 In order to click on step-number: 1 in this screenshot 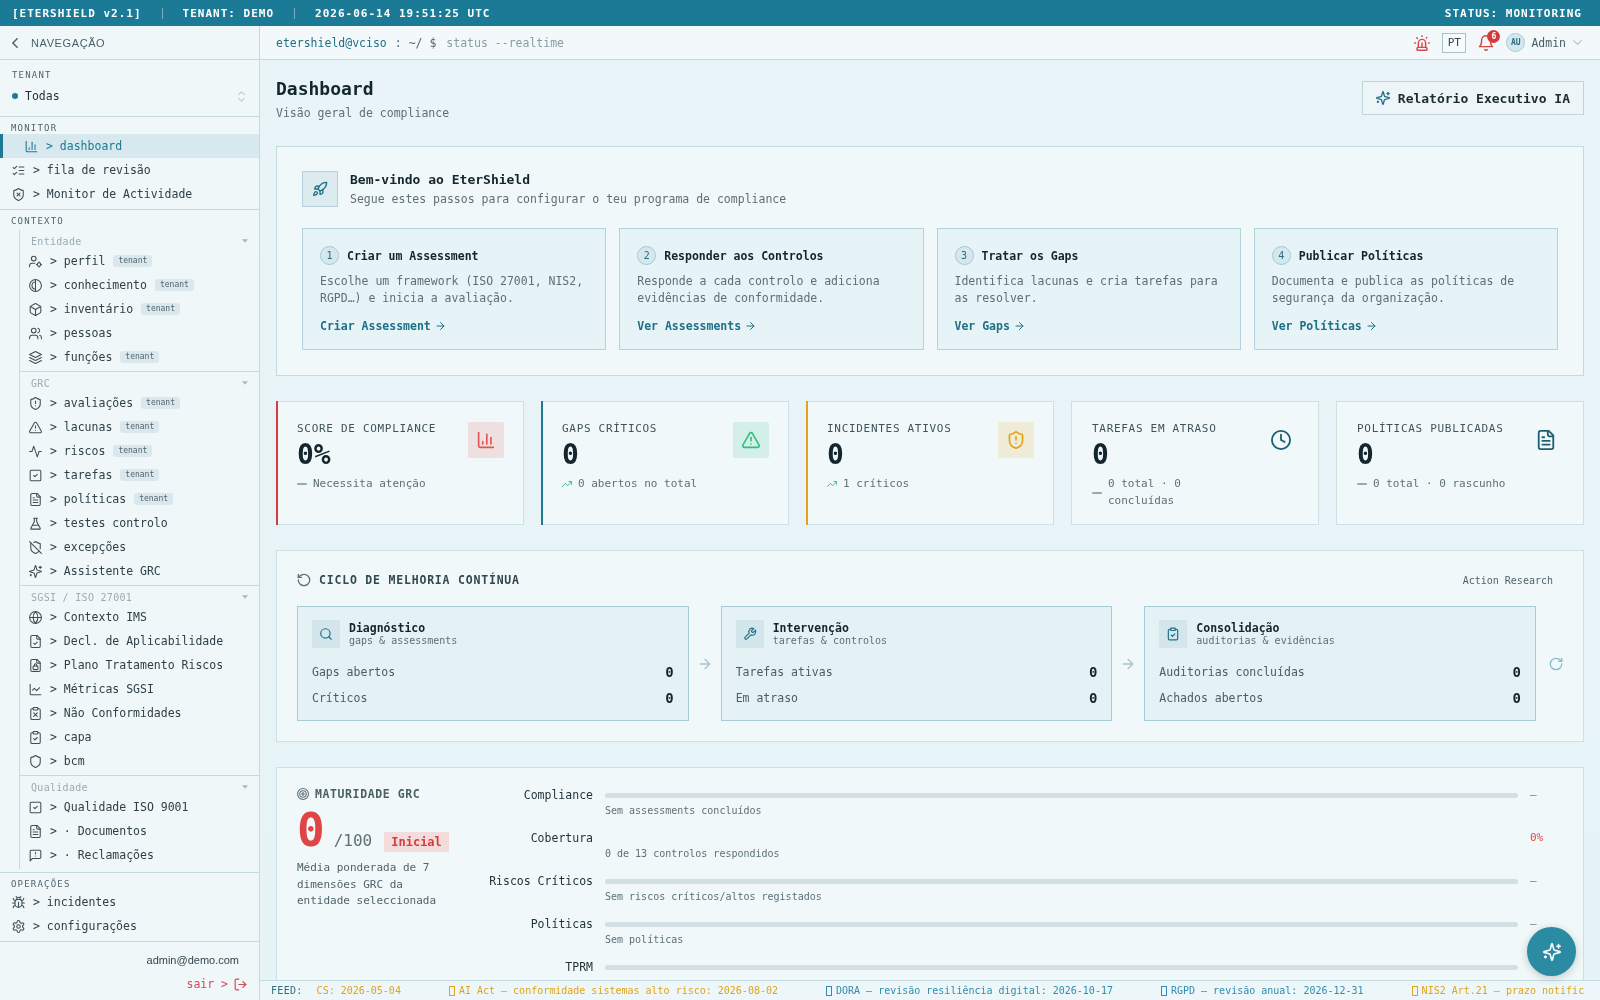, I will do `click(329, 255)`.